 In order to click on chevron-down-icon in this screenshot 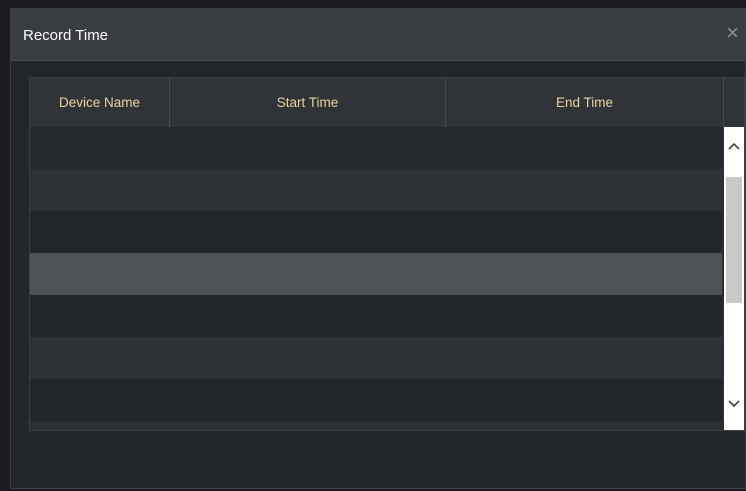, I will do `click(734, 403)`.